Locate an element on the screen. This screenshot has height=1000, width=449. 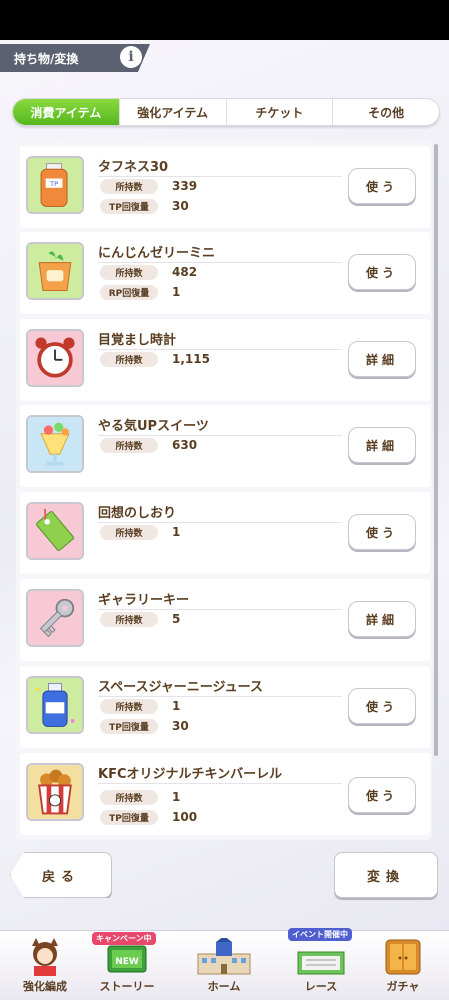
item-stat: 所持数 1,115 is located at coordinates (155, 359).